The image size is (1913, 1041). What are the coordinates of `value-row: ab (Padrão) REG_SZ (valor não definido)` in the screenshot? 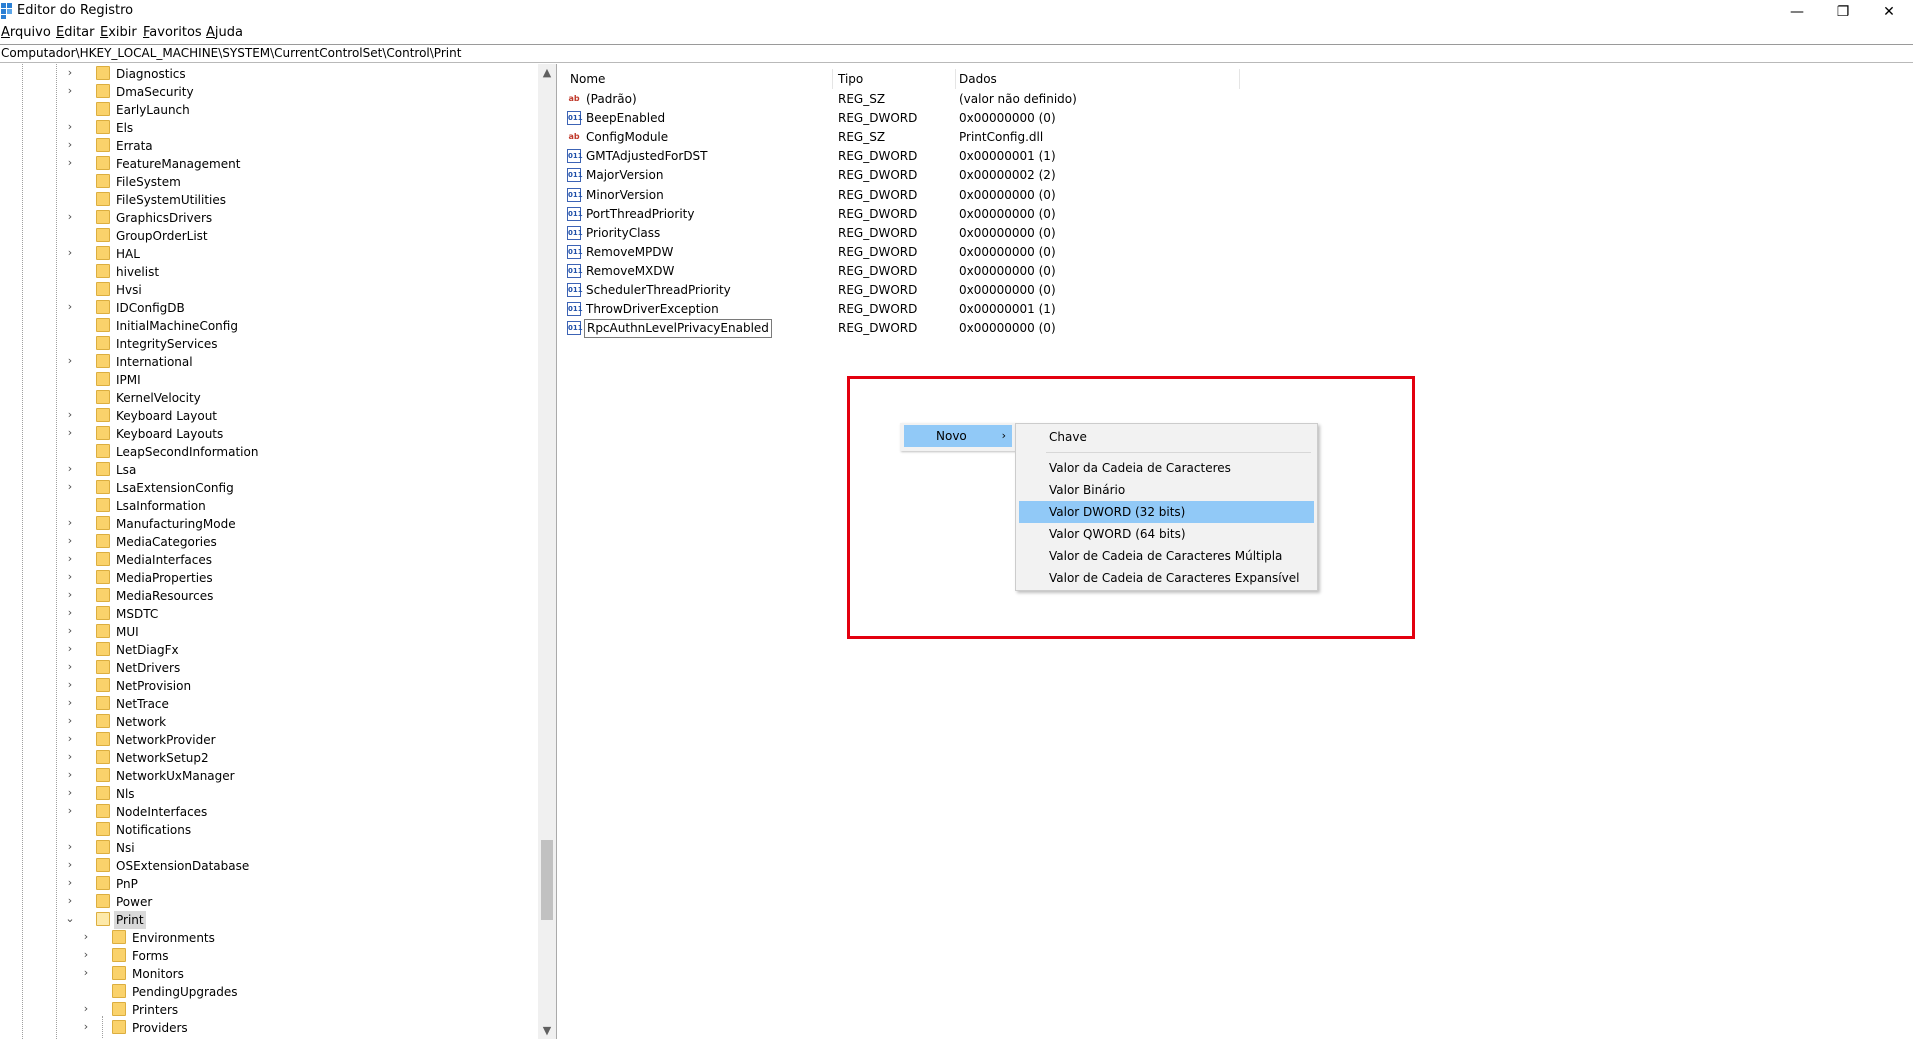 It's located at (913, 99).